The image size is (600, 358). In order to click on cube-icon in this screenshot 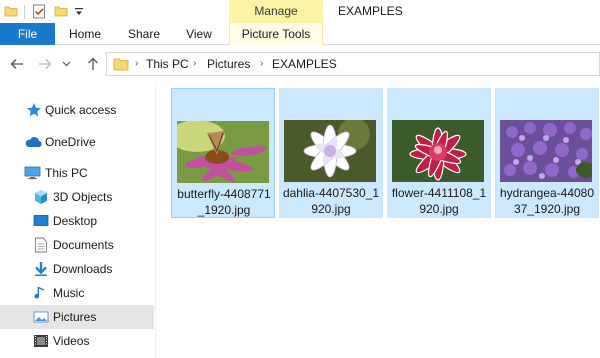, I will do `click(41, 197)`.